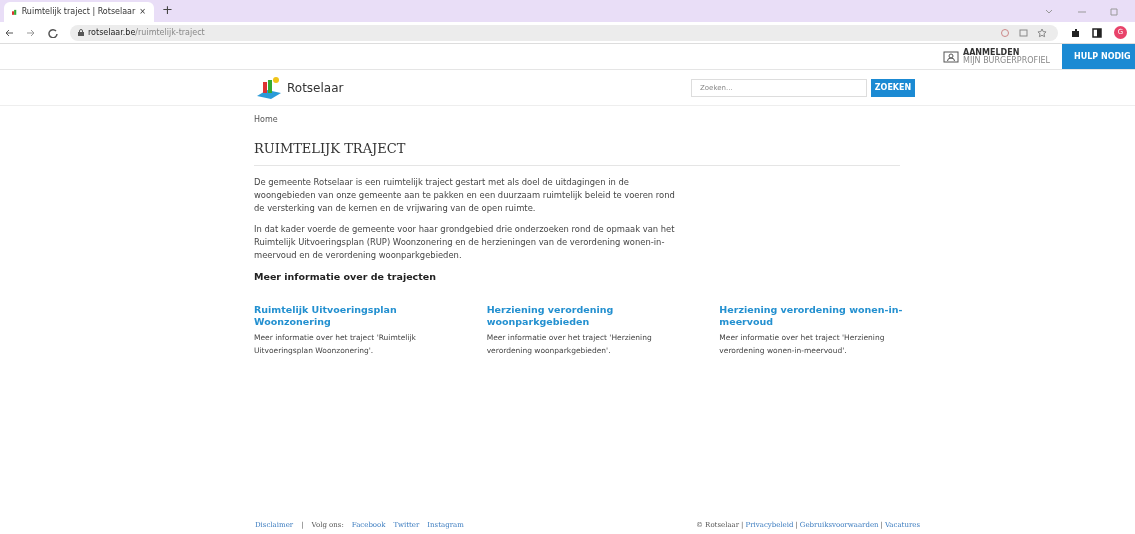 The width and height of the screenshot is (1135, 534). Describe the element at coordinates (991, 52) in the screenshot. I see `login-title: AANMELDEN` at that location.